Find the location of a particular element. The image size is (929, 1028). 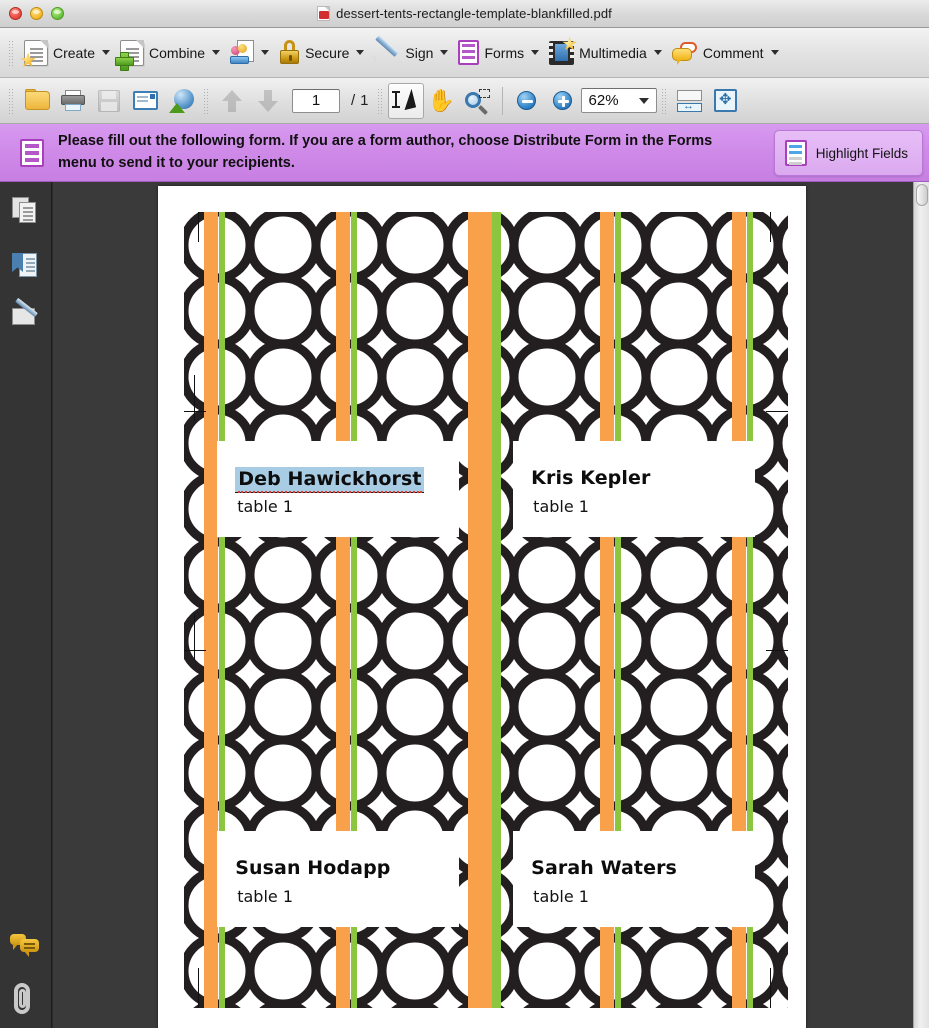

navigation-sidebar is located at coordinates (26, 605).